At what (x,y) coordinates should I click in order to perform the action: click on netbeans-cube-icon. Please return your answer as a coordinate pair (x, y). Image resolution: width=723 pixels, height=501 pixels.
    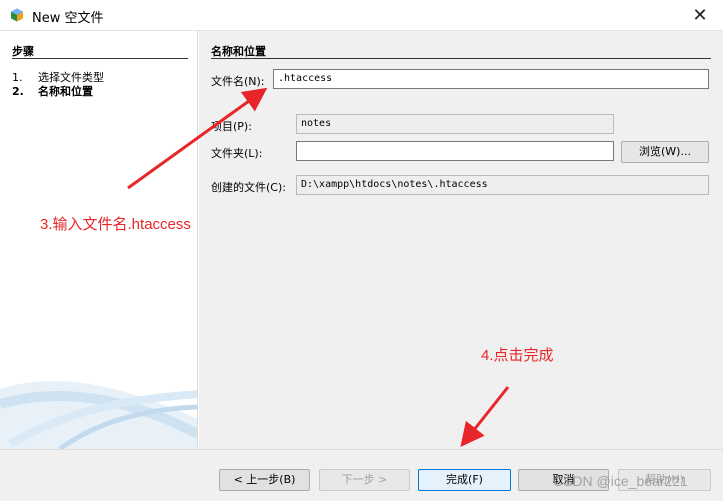
    Looking at the image, I should click on (17, 15).